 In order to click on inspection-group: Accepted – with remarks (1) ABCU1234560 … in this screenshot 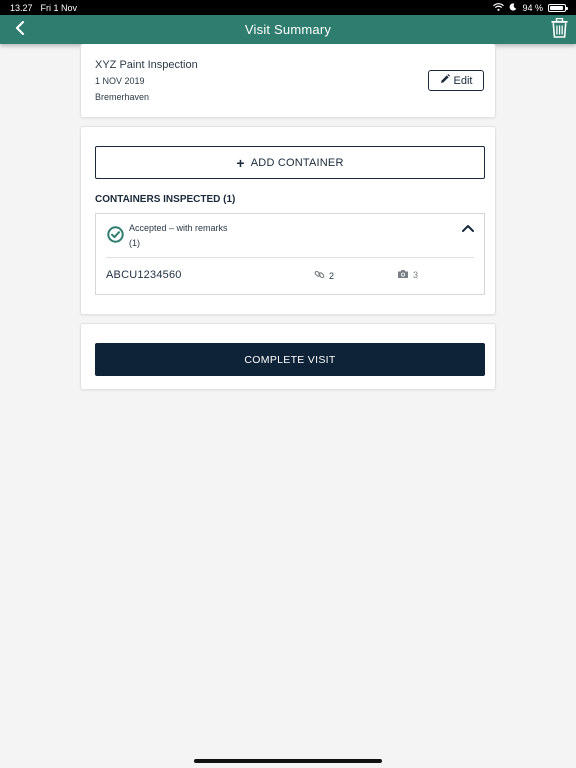, I will do `click(290, 254)`.